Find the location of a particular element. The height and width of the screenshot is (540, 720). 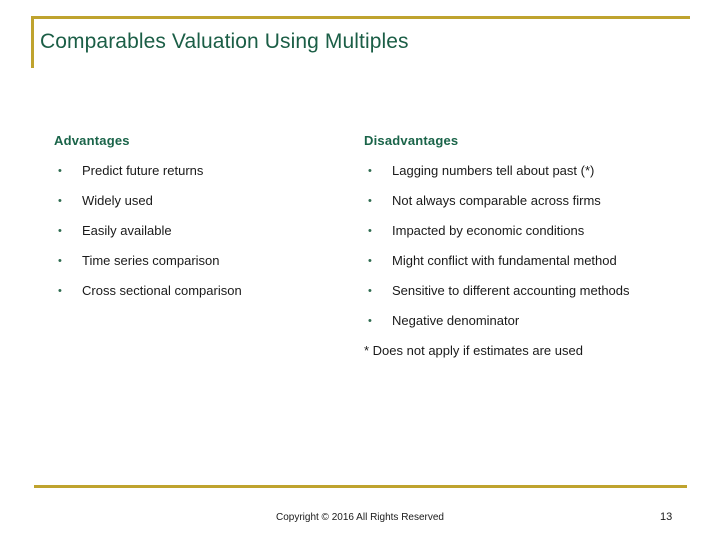

list-item-label: Time series comparison is located at coordinates (151, 260).